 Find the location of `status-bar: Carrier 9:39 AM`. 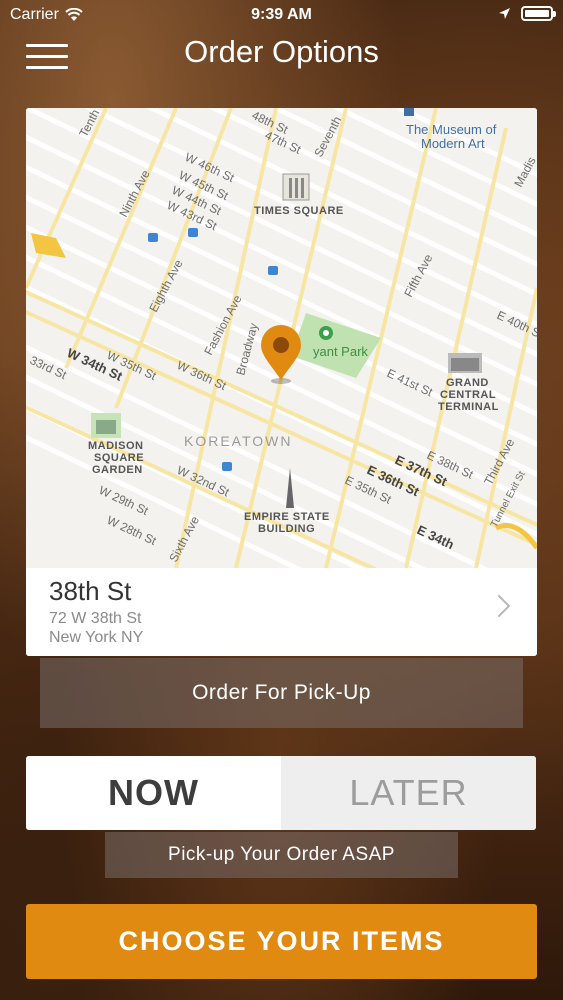

status-bar: Carrier 9:39 AM is located at coordinates (281, 15).